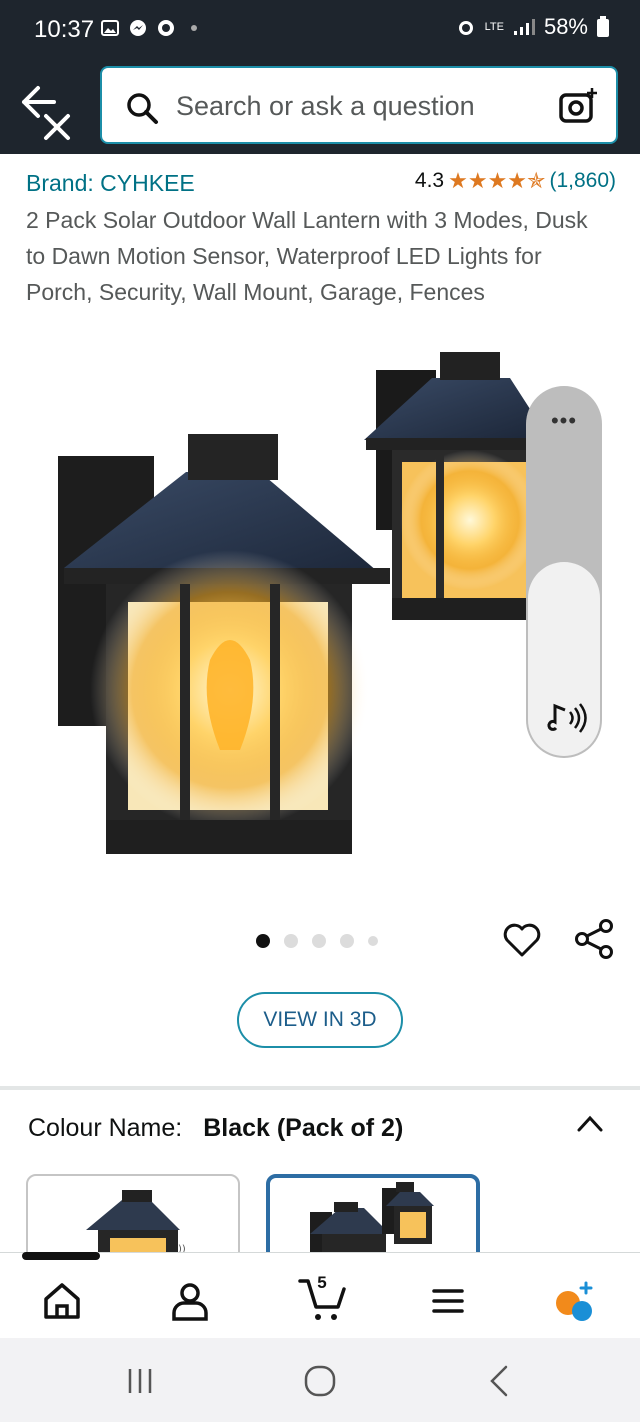 The image size is (640, 1422). I want to click on review-count: (1,860), so click(582, 181).